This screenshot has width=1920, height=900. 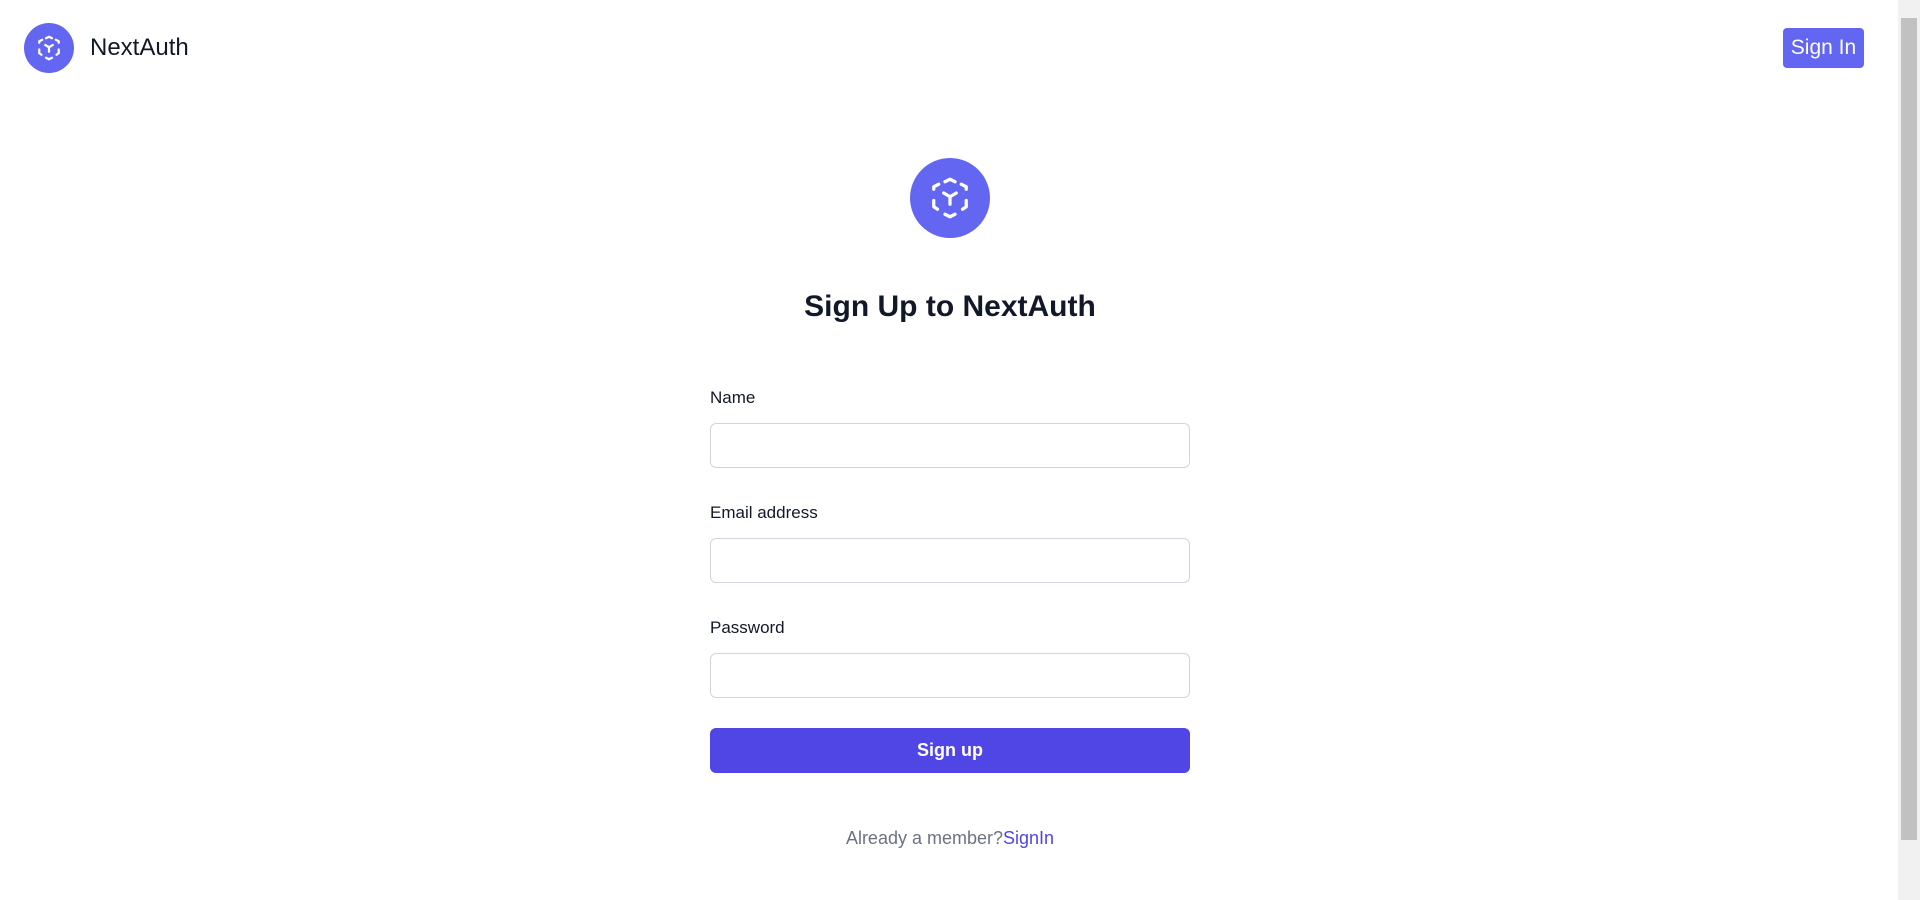 I want to click on signin-prompt-text: Already a member?, so click(x=924, y=838).